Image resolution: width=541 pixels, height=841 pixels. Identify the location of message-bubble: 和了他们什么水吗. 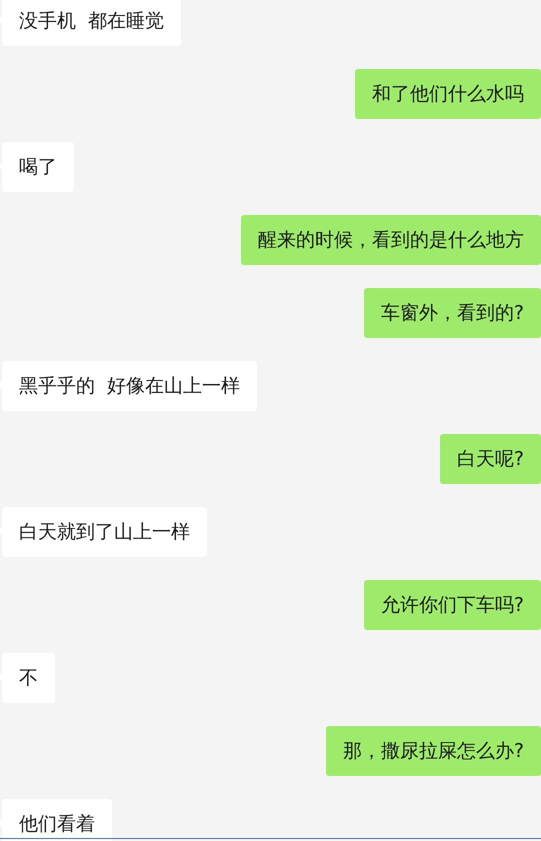
(448, 94).